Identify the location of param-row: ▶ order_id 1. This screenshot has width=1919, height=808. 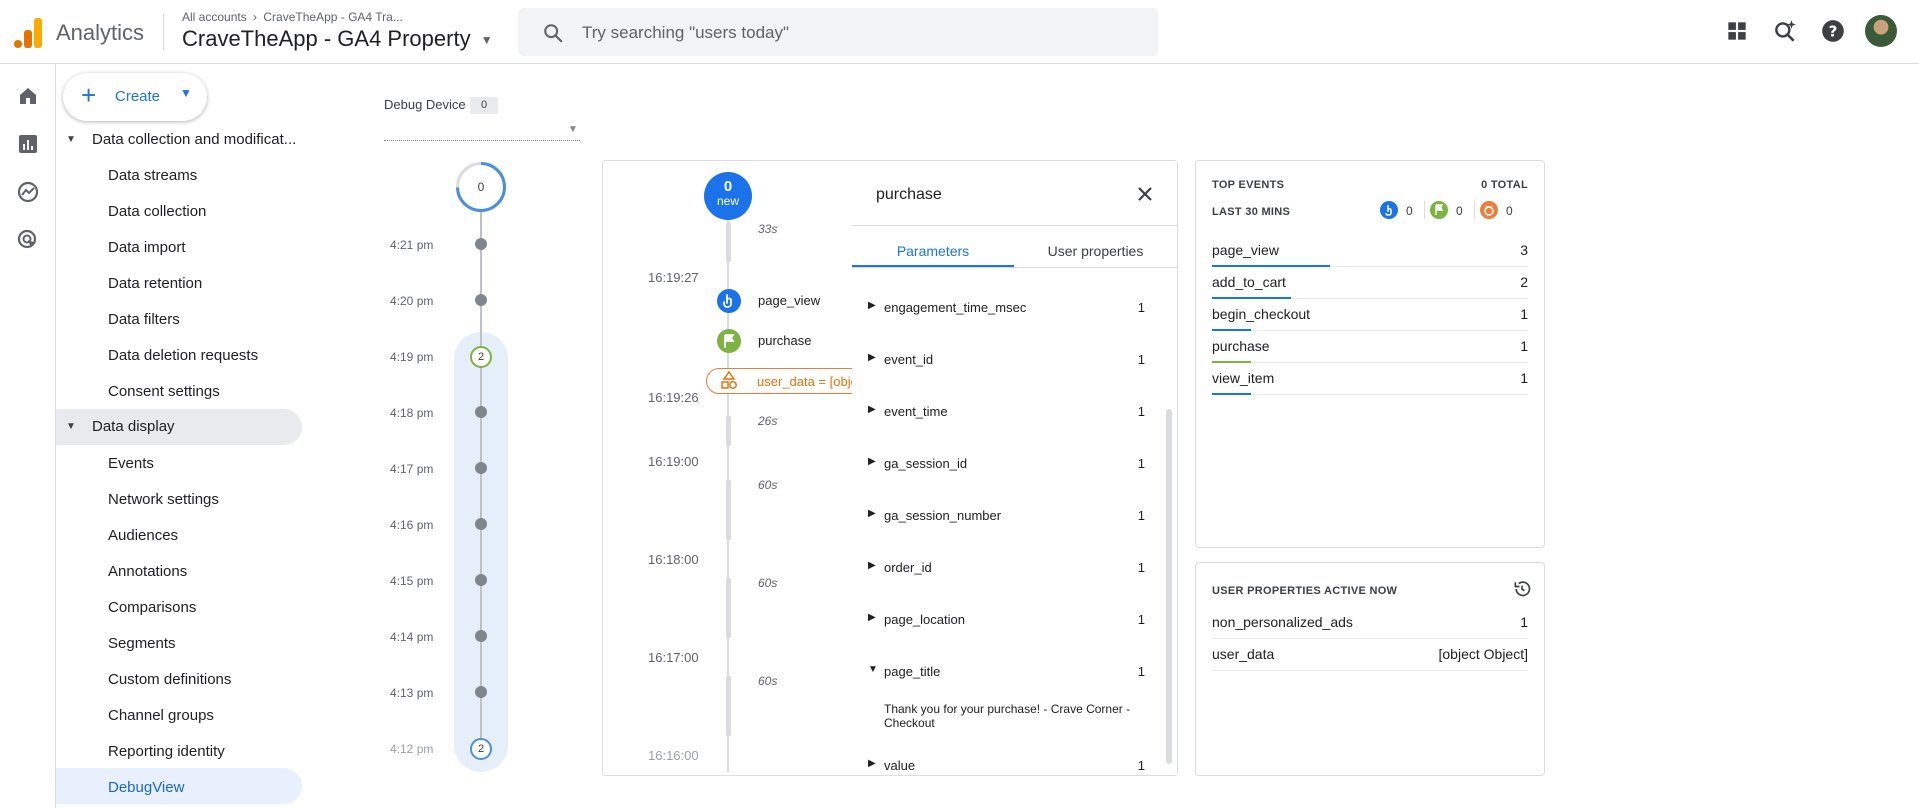
(1014, 568).